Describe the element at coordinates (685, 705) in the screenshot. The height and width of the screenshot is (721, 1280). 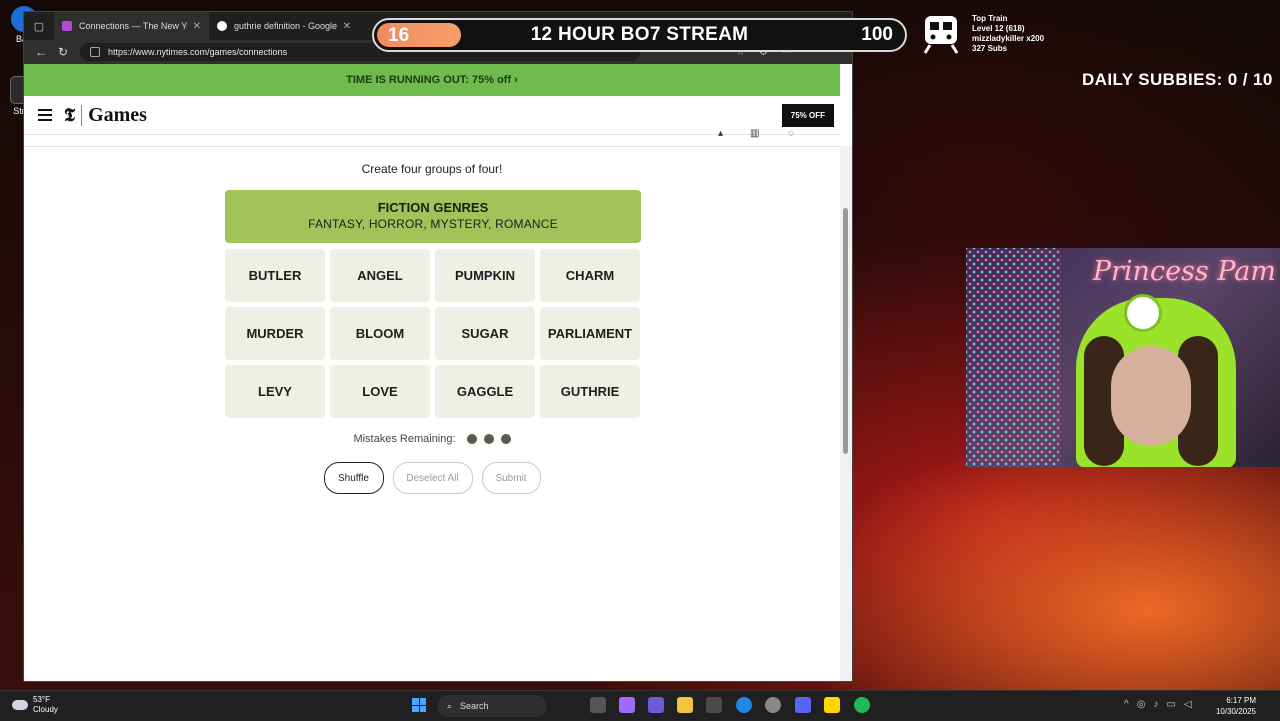
I see `file-explorer-icon` at that location.